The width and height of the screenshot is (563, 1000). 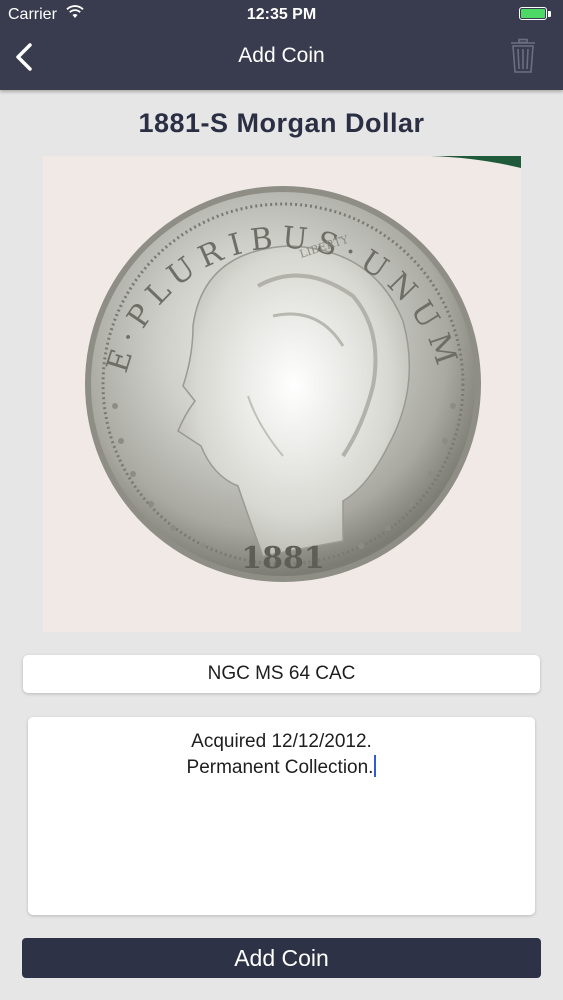 What do you see at coordinates (281, 55) in the screenshot?
I see `nav-title: Add Coin` at bounding box center [281, 55].